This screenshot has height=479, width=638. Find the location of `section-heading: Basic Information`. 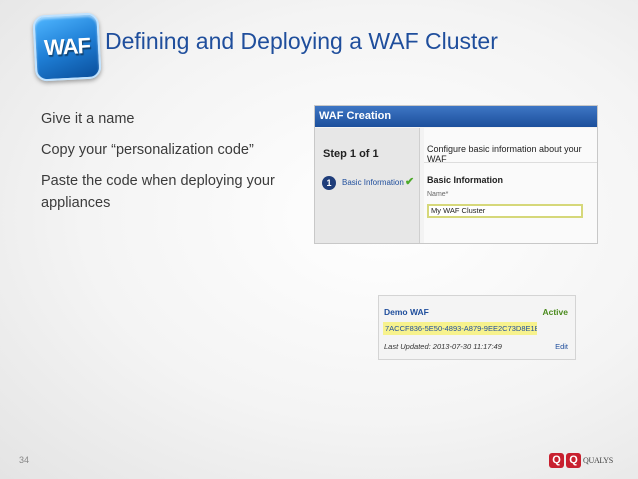

section-heading: Basic Information is located at coordinates (465, 180).